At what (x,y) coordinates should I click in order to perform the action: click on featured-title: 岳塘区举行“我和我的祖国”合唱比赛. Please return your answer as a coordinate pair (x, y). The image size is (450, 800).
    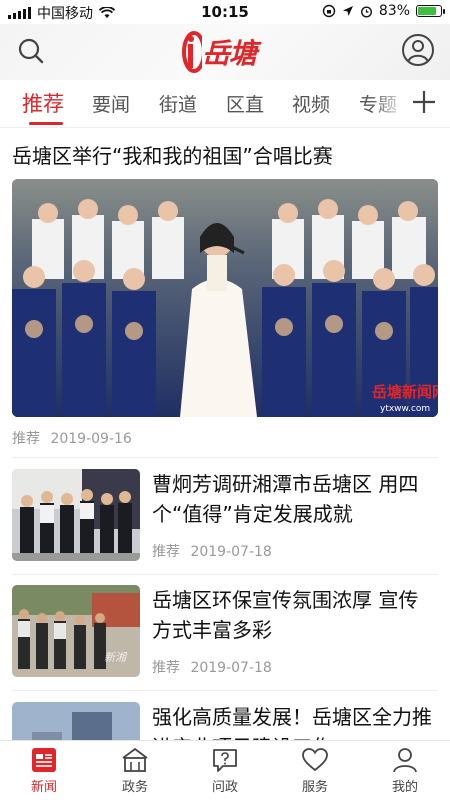
    Looking at the image, I should click on (172, 154).